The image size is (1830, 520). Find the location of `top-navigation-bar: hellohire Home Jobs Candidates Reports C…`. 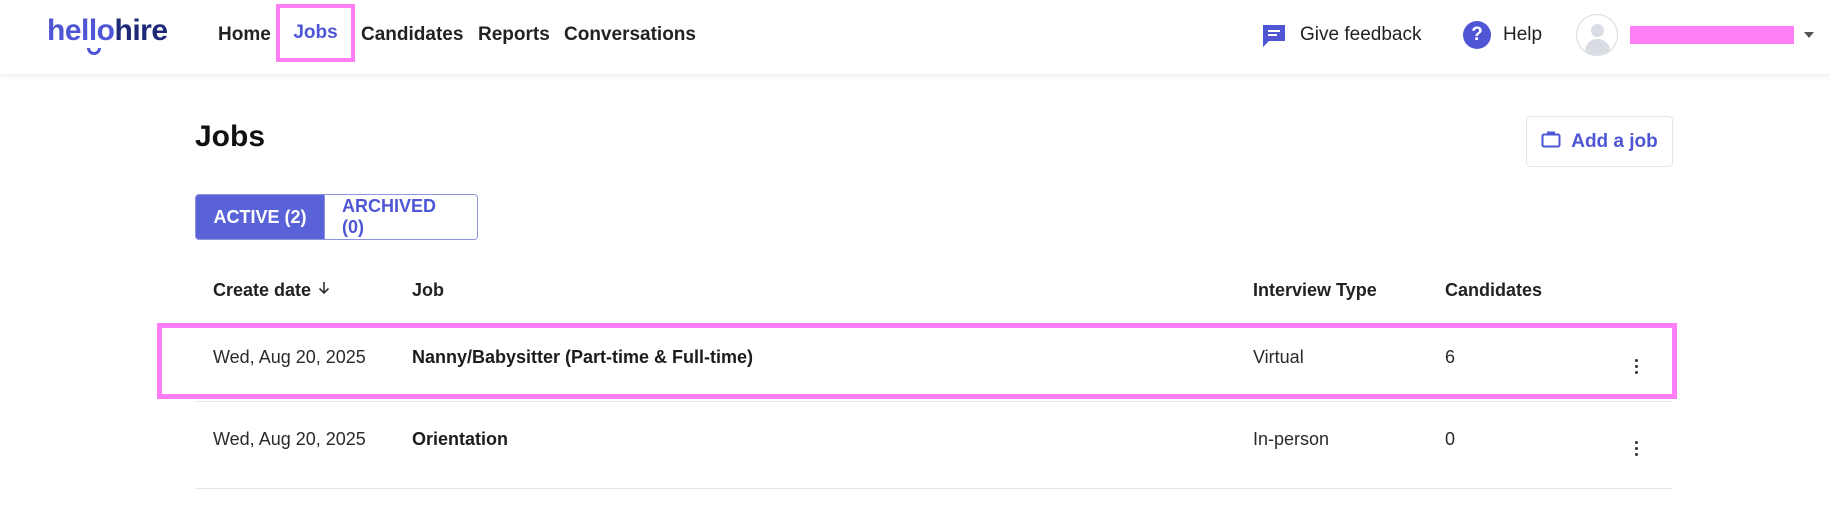

top-navigation-bar: hellohire Home Jobs Candidates Reports C… is located at coordinates (915, 37).